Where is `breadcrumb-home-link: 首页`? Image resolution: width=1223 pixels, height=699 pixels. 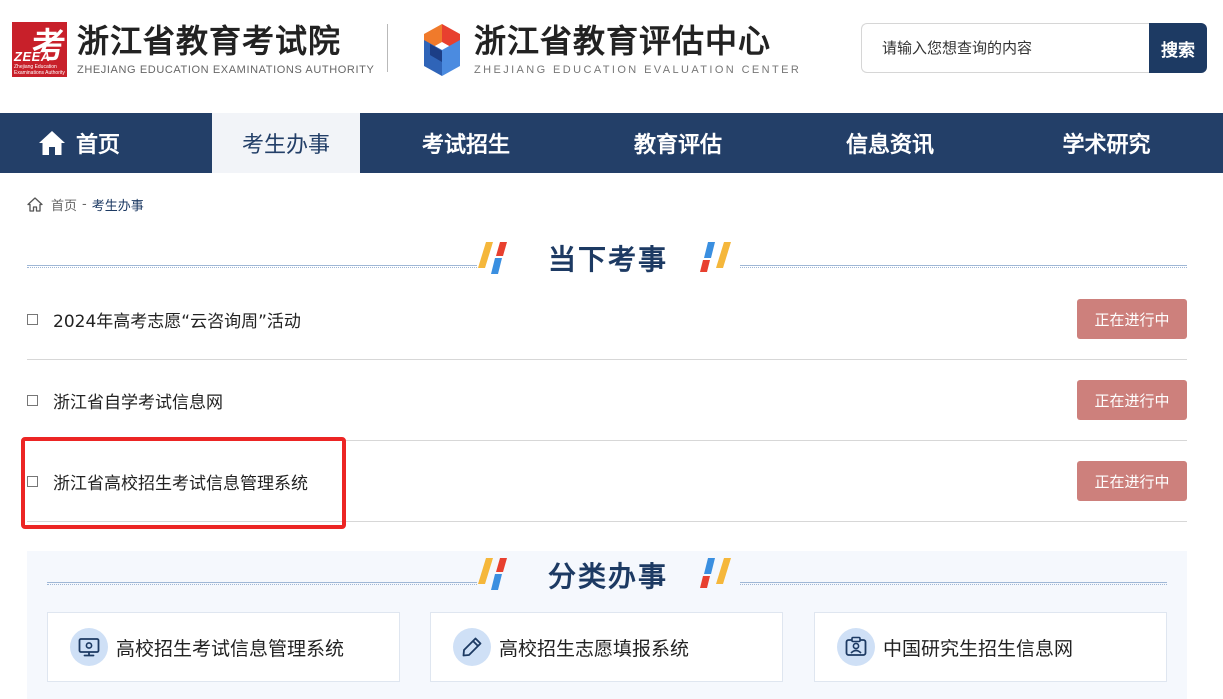
breadcrumb-home-link: 首页 is located at coordinates (64, 204).